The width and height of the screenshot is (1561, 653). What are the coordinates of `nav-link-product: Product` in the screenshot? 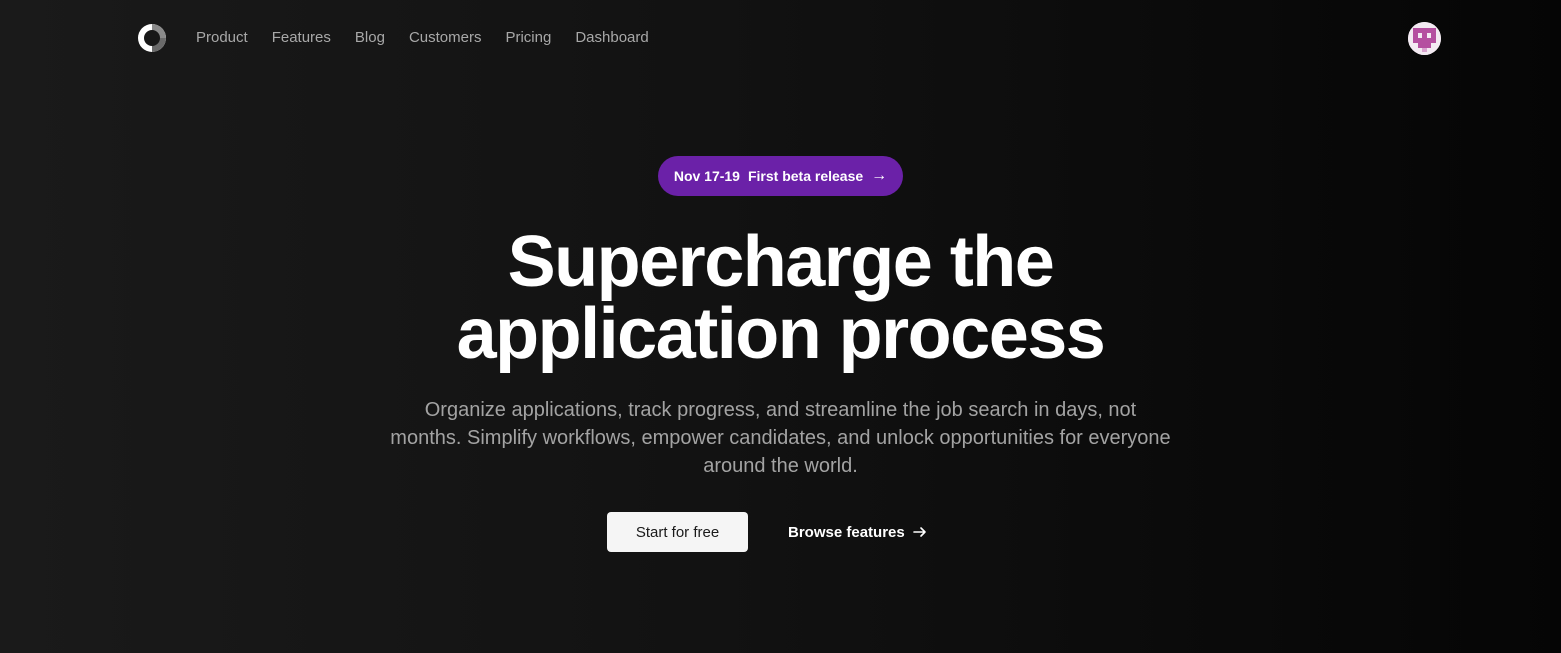 It's located at (222, 38).